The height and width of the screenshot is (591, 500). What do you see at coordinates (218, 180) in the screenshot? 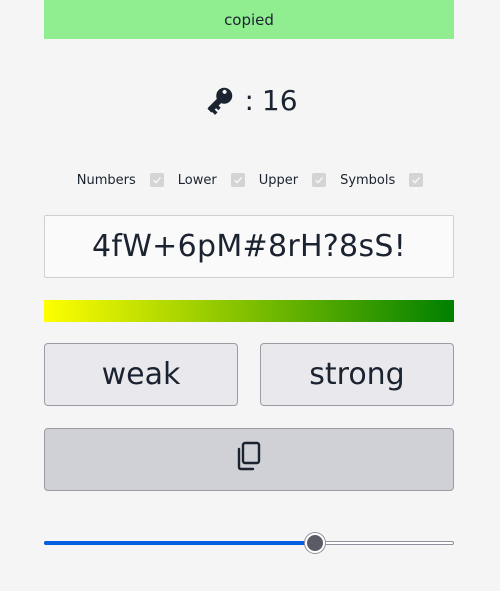
I see `option-lower: Lower` at bounding box center [218, 180].